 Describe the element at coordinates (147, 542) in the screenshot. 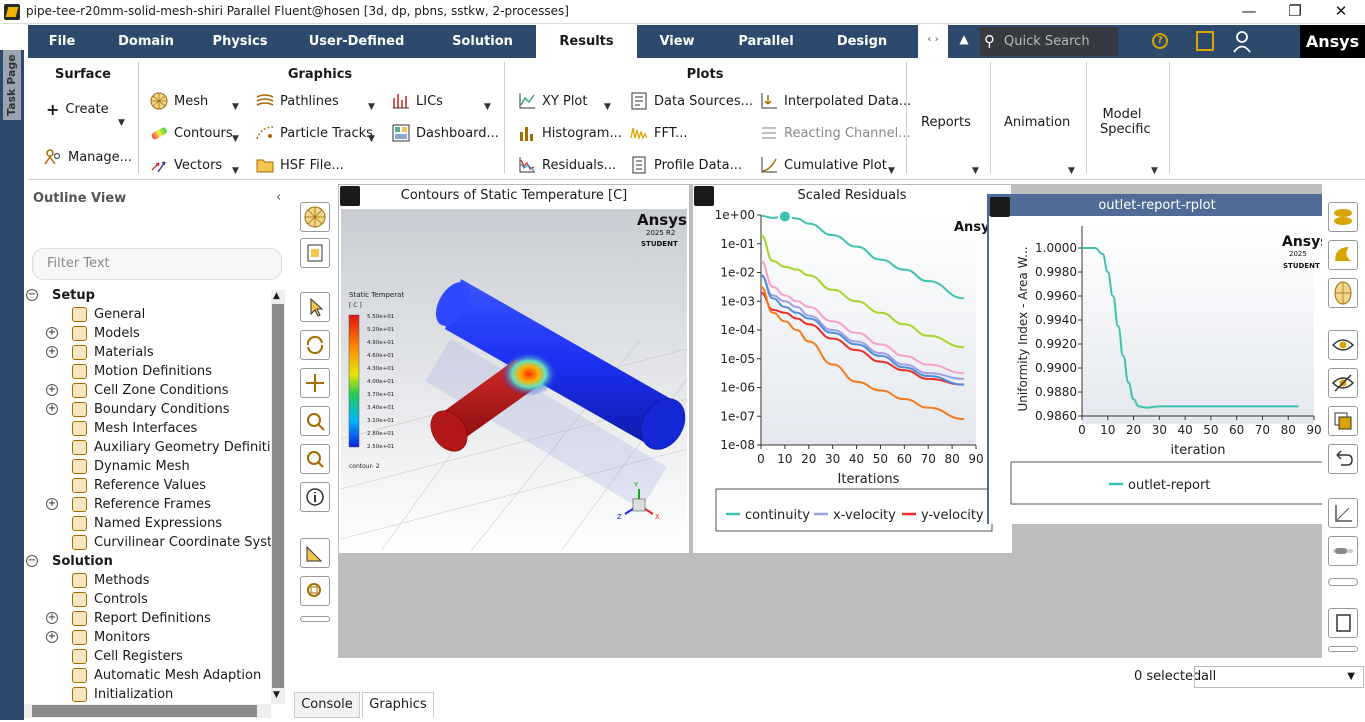

I see `tree-node-curvilinear-coordinate-system: Curvilinear Coordinate System` at that location.